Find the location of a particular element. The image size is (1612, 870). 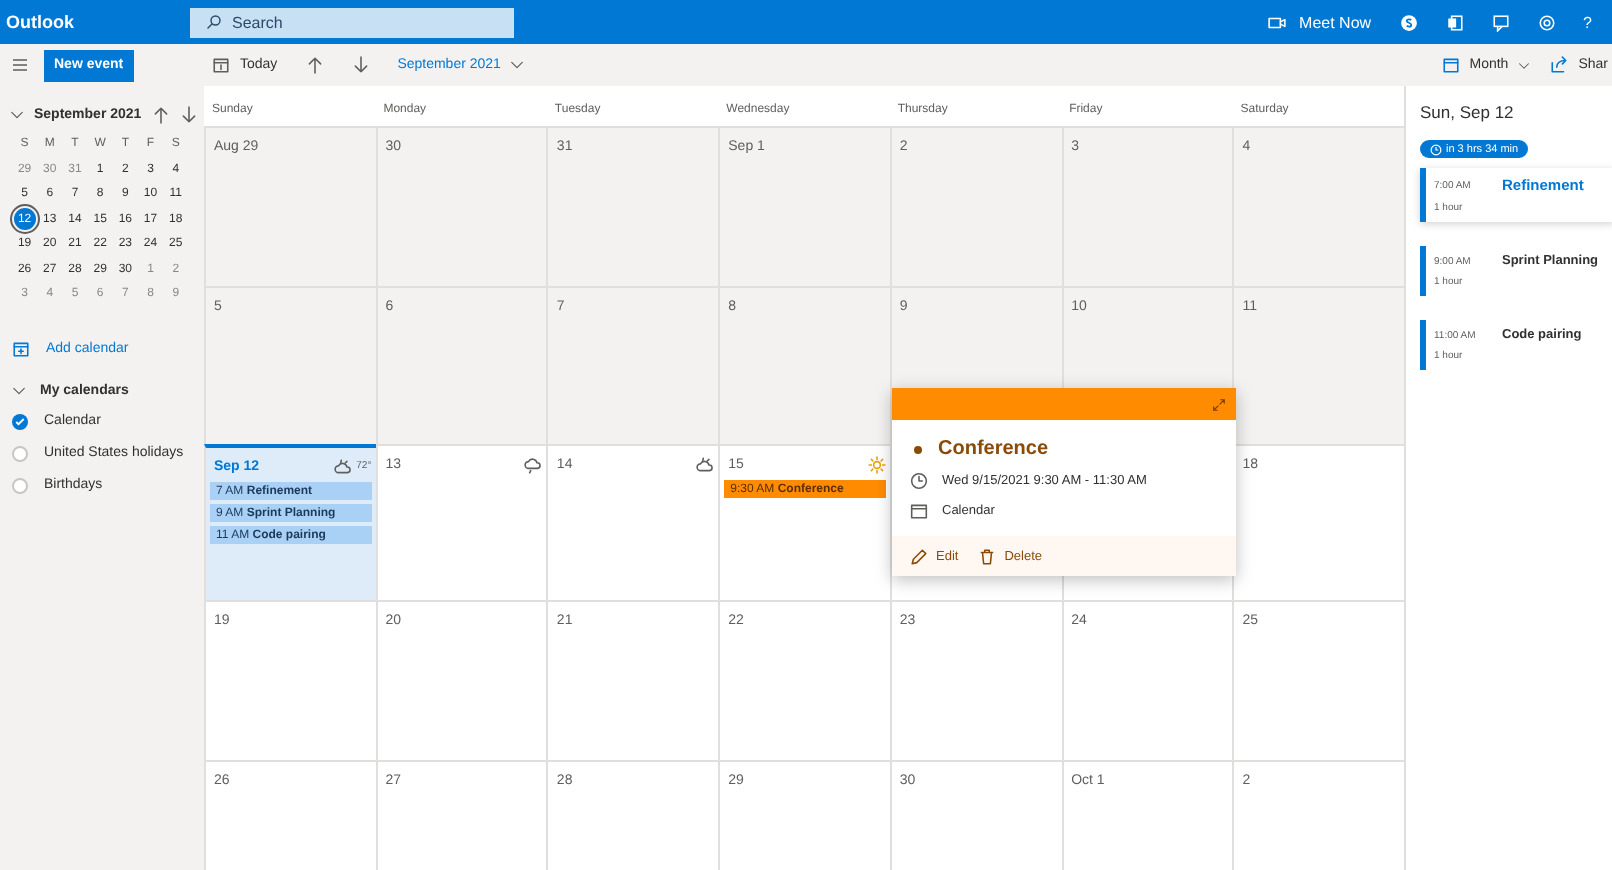

pencil-icon is located at coordinates (919, 556).